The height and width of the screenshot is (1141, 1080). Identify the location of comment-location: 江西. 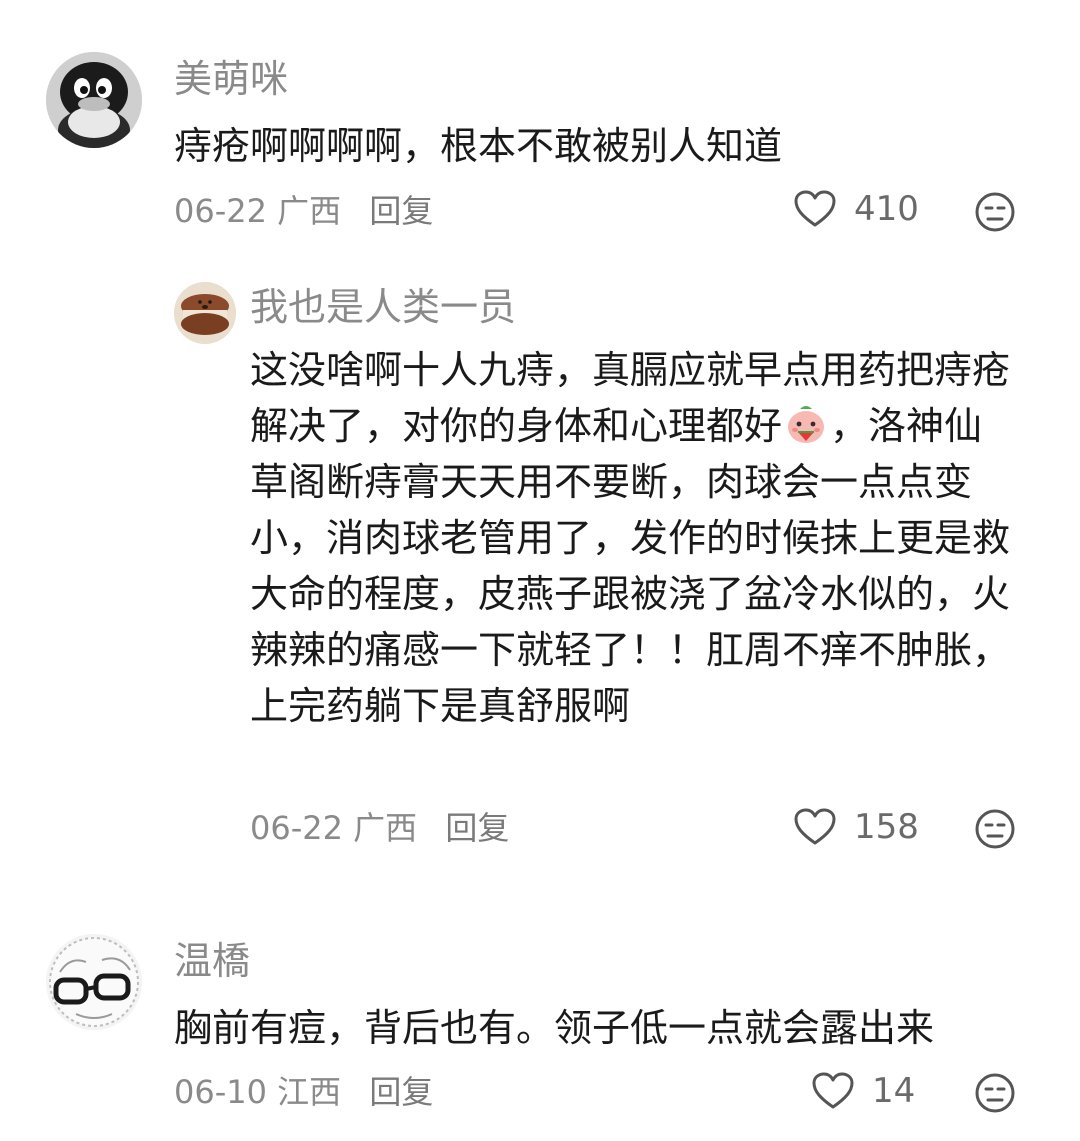
(309, 1092).